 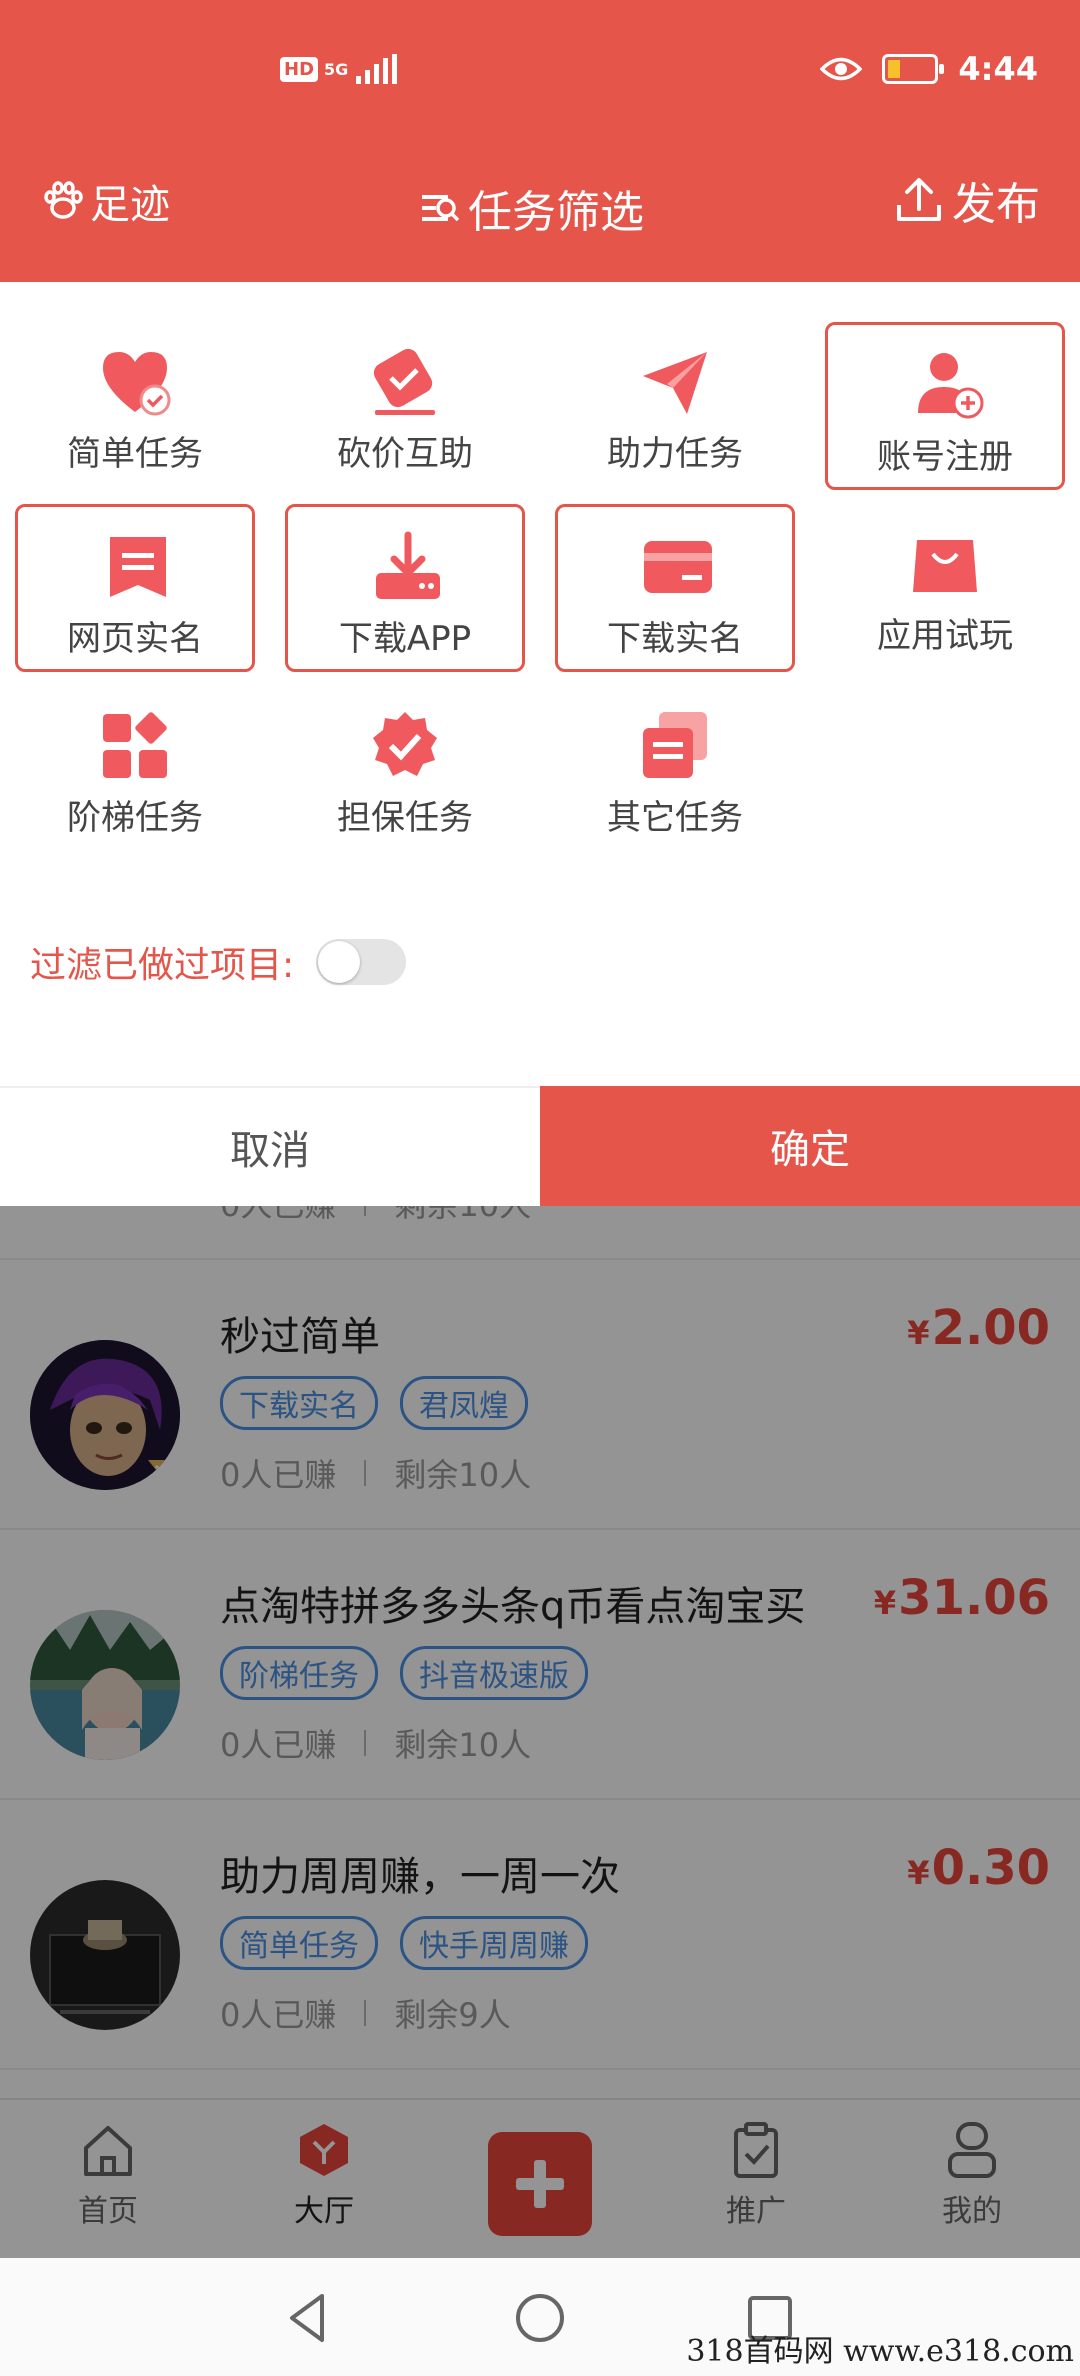 I want to click on filter-done-row: 过滤已做过项目:, so click(x=218, y=962).